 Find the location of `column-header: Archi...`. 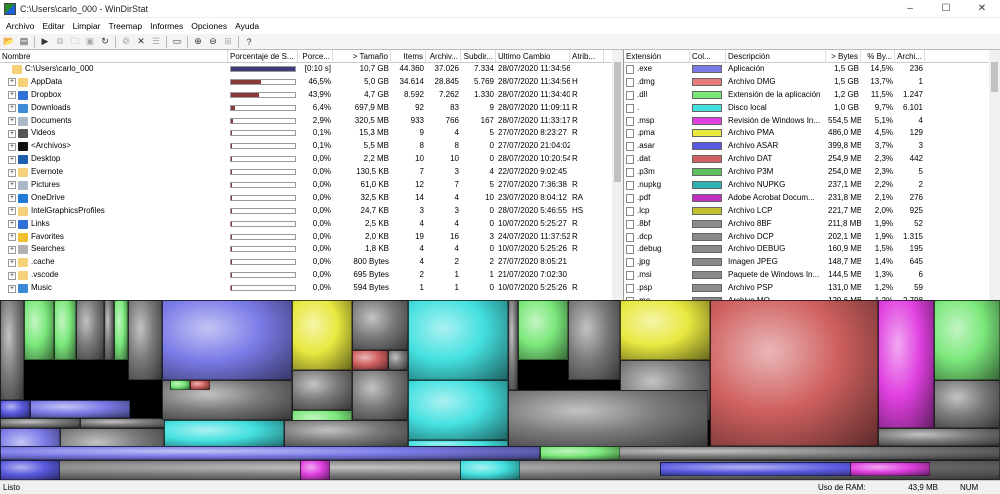

column-header: Archi... is located at coordinates (910, 56).